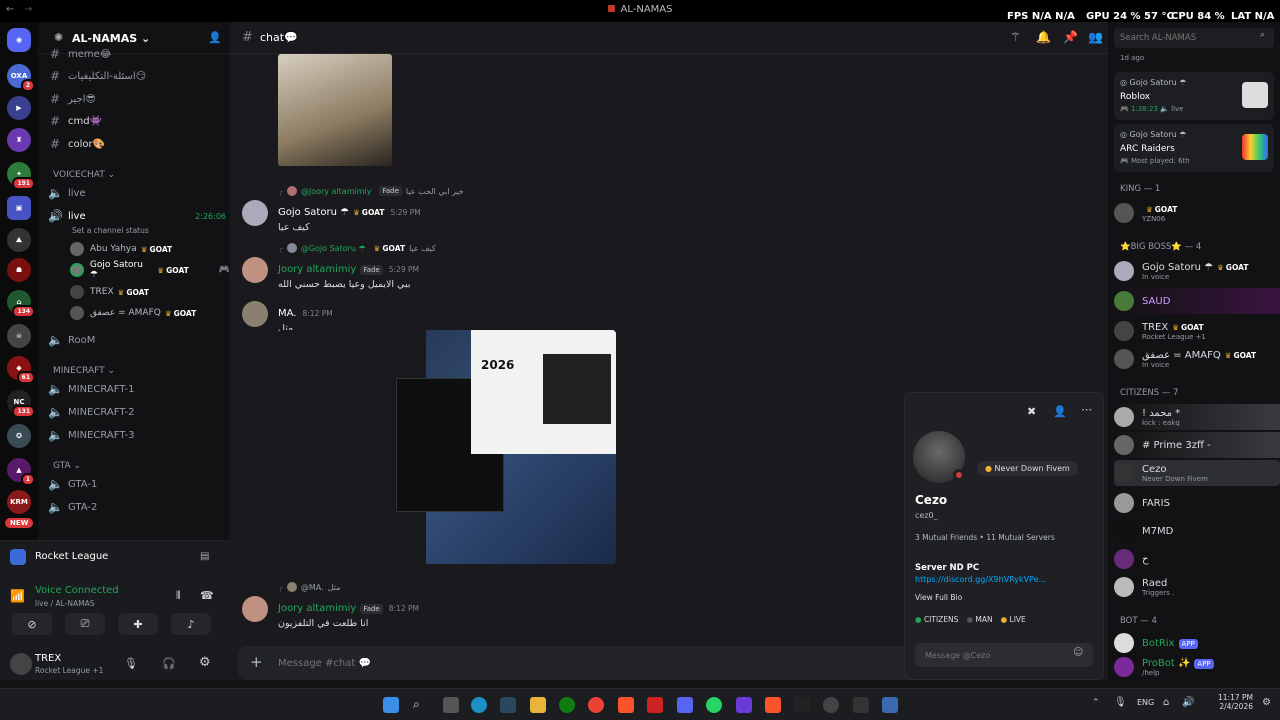 Image resolution: width=1280 pixels, height=720 pixels. What do you see at coordinates (313, 212) in the screenshot?
I see `author: Gojo Satoru ☂` at bounding box center [313, 212].